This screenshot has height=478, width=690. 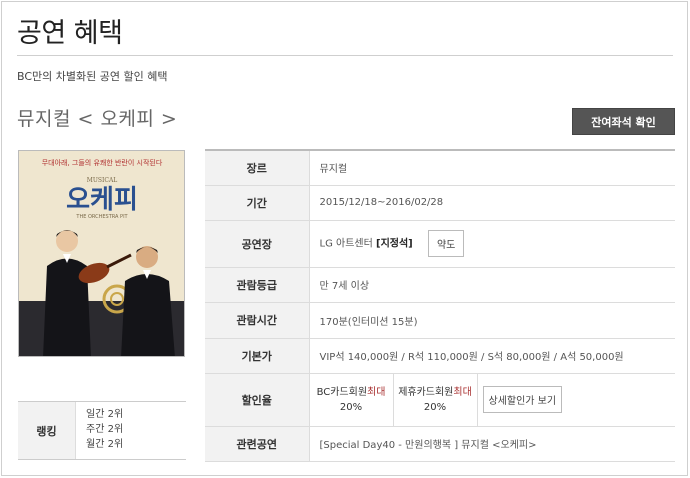 I want to click on info-row-runtime: 관람시간 170분(인터미션 15분), so click(x=440, y=320).